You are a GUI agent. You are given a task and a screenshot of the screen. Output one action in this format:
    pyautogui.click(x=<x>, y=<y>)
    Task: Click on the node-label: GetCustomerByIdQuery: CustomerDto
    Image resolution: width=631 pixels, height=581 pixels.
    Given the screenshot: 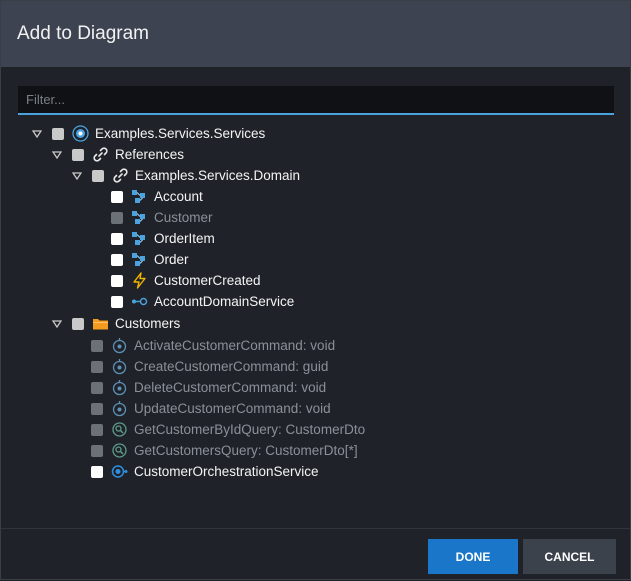 What is the action you would take?
    pyautogui.click(x=250, y=429)
    